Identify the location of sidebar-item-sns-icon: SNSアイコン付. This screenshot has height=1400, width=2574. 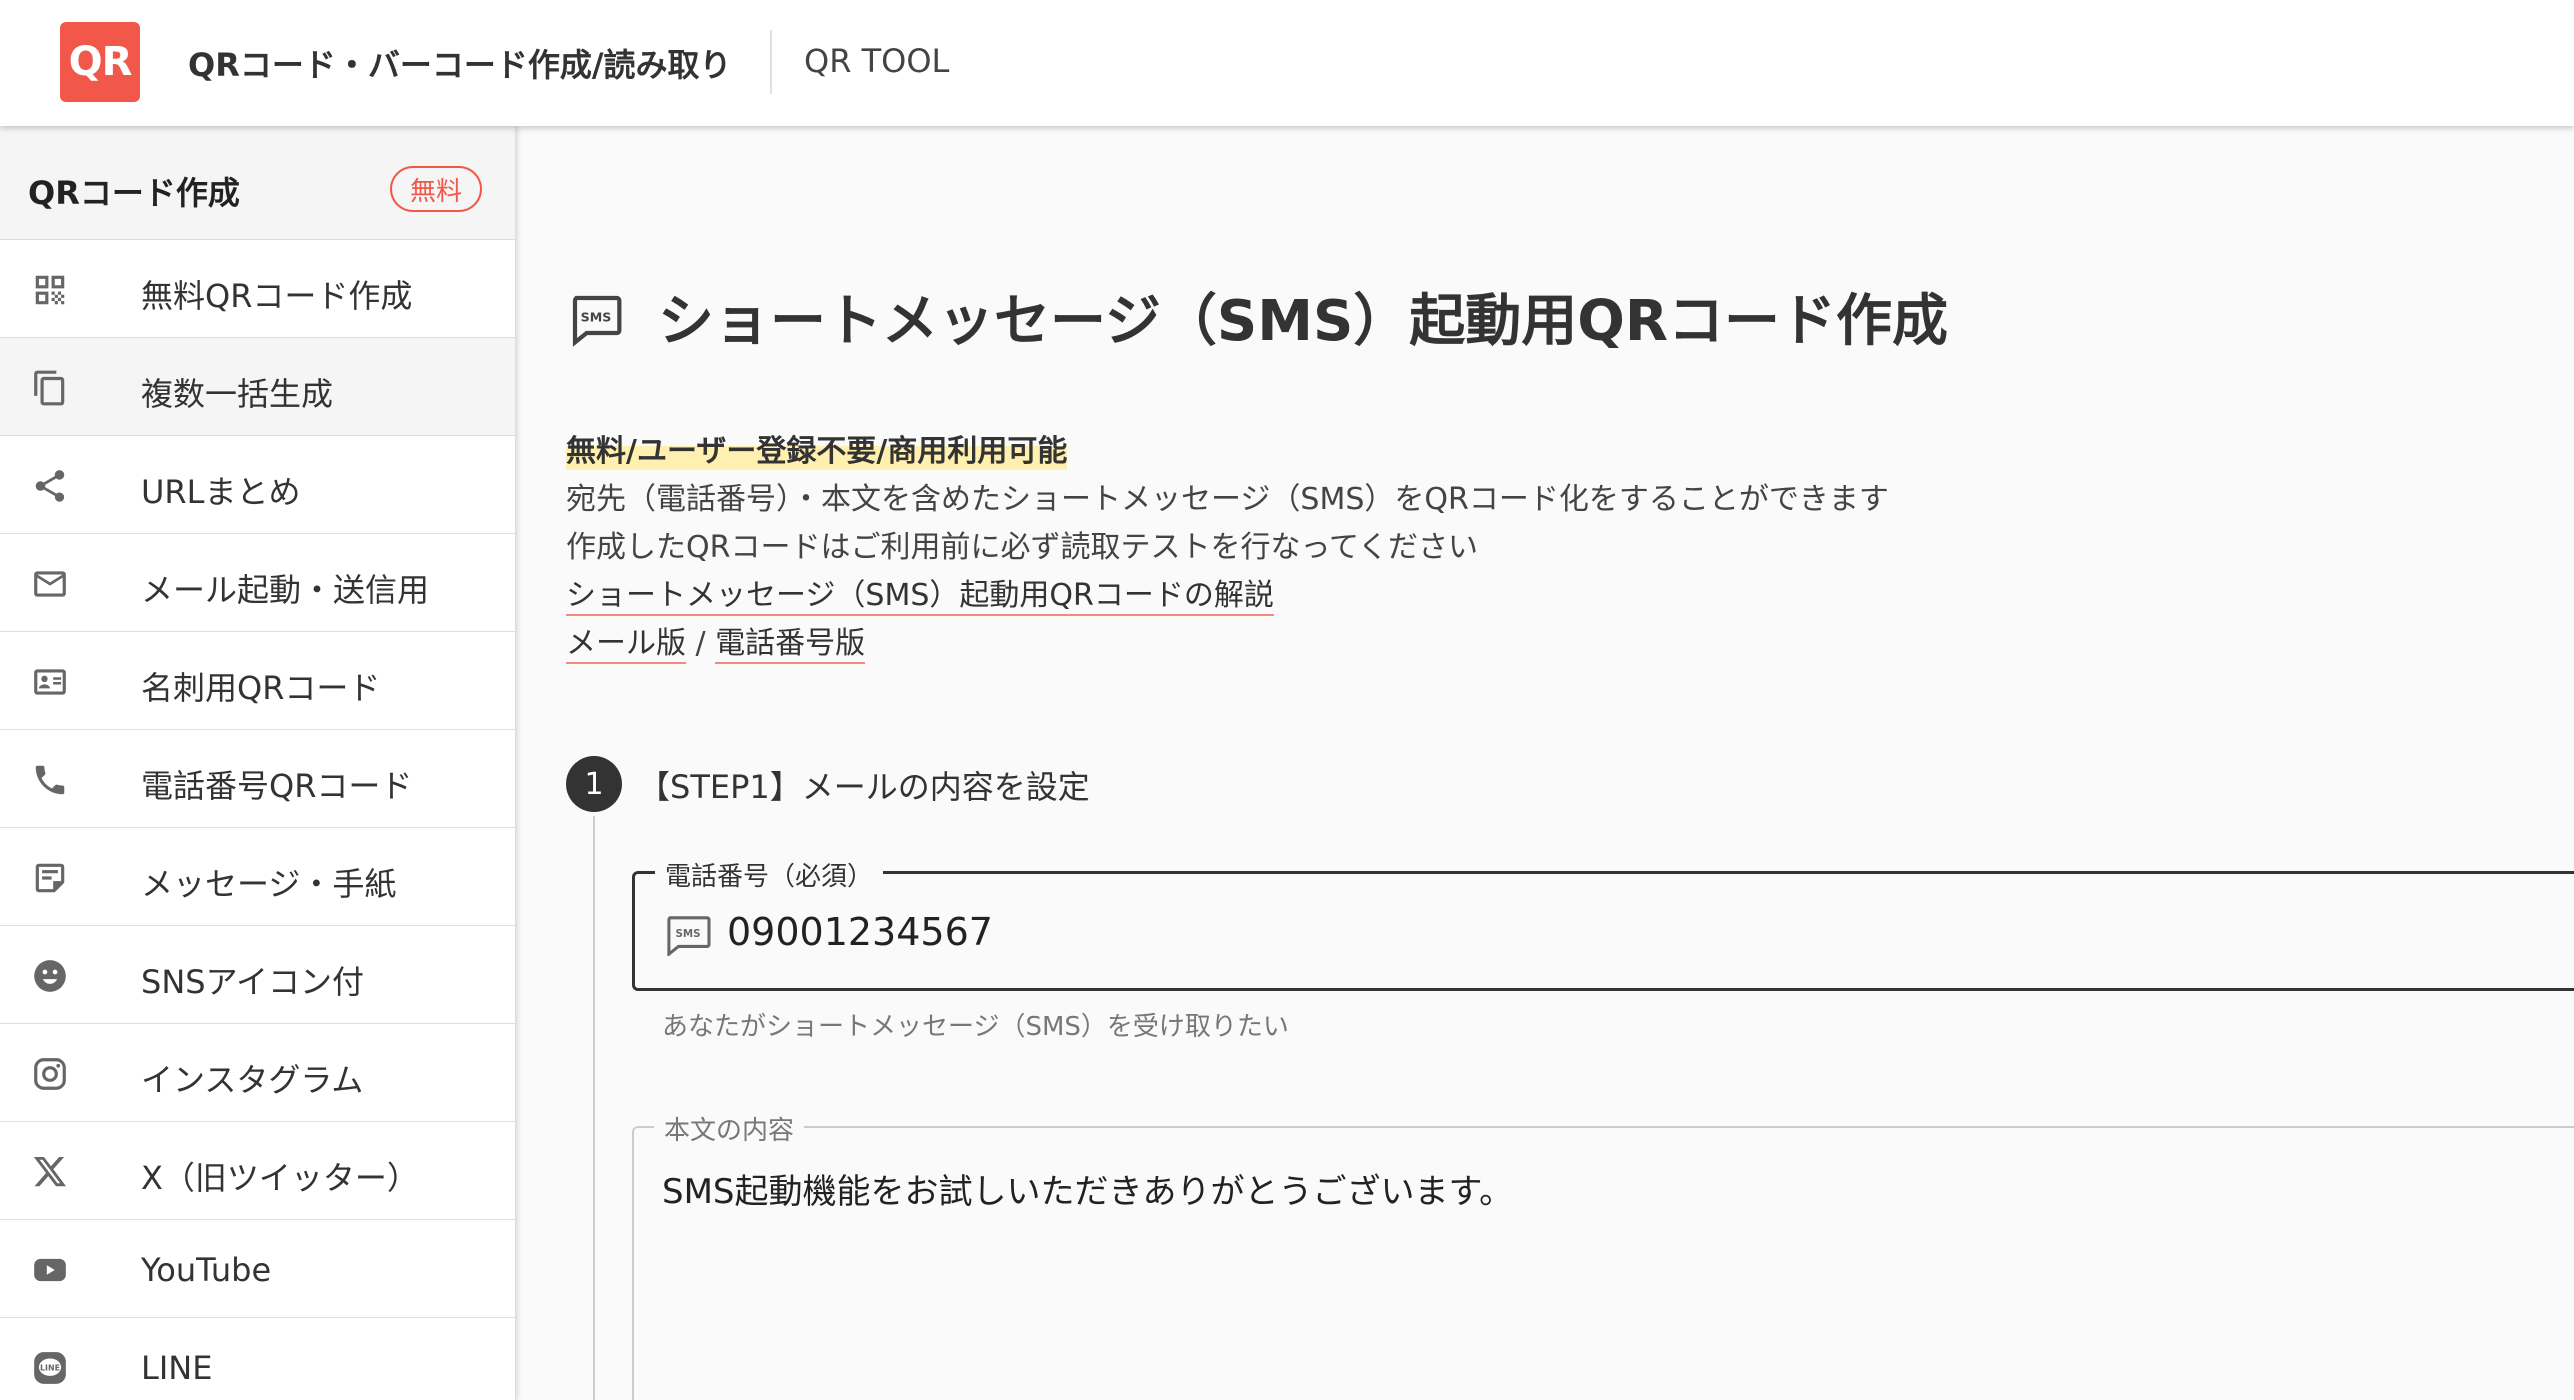
(257, 975).